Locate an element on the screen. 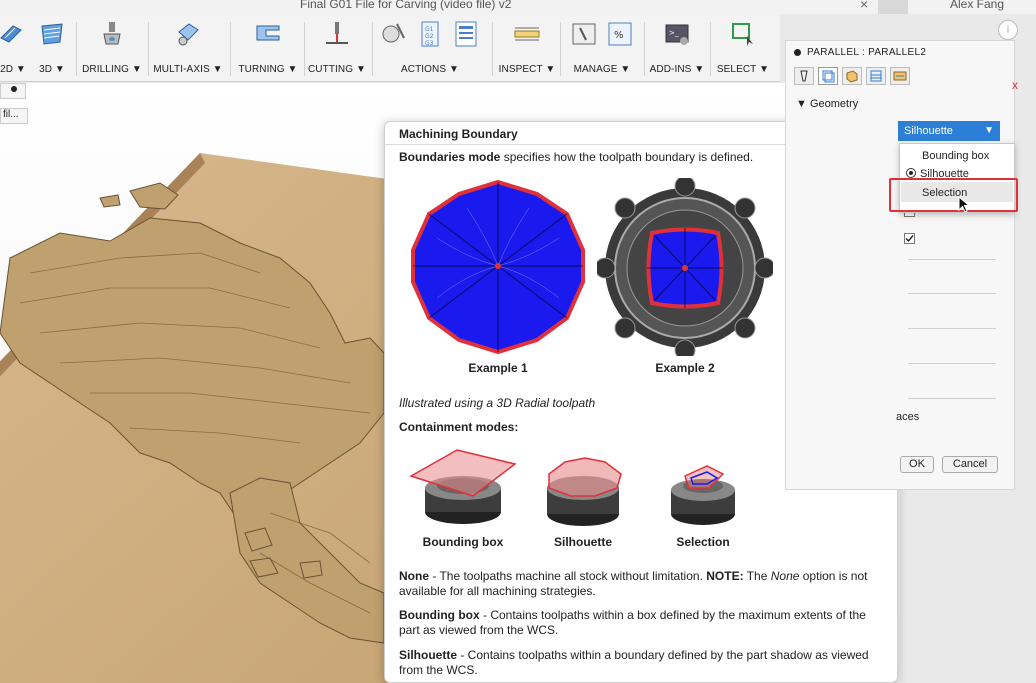 Image resolution: width=1036 pixels, height=683 pixels. toolbar-group-cutting: CUTTING ▼ is located at coordinates (337, 49).